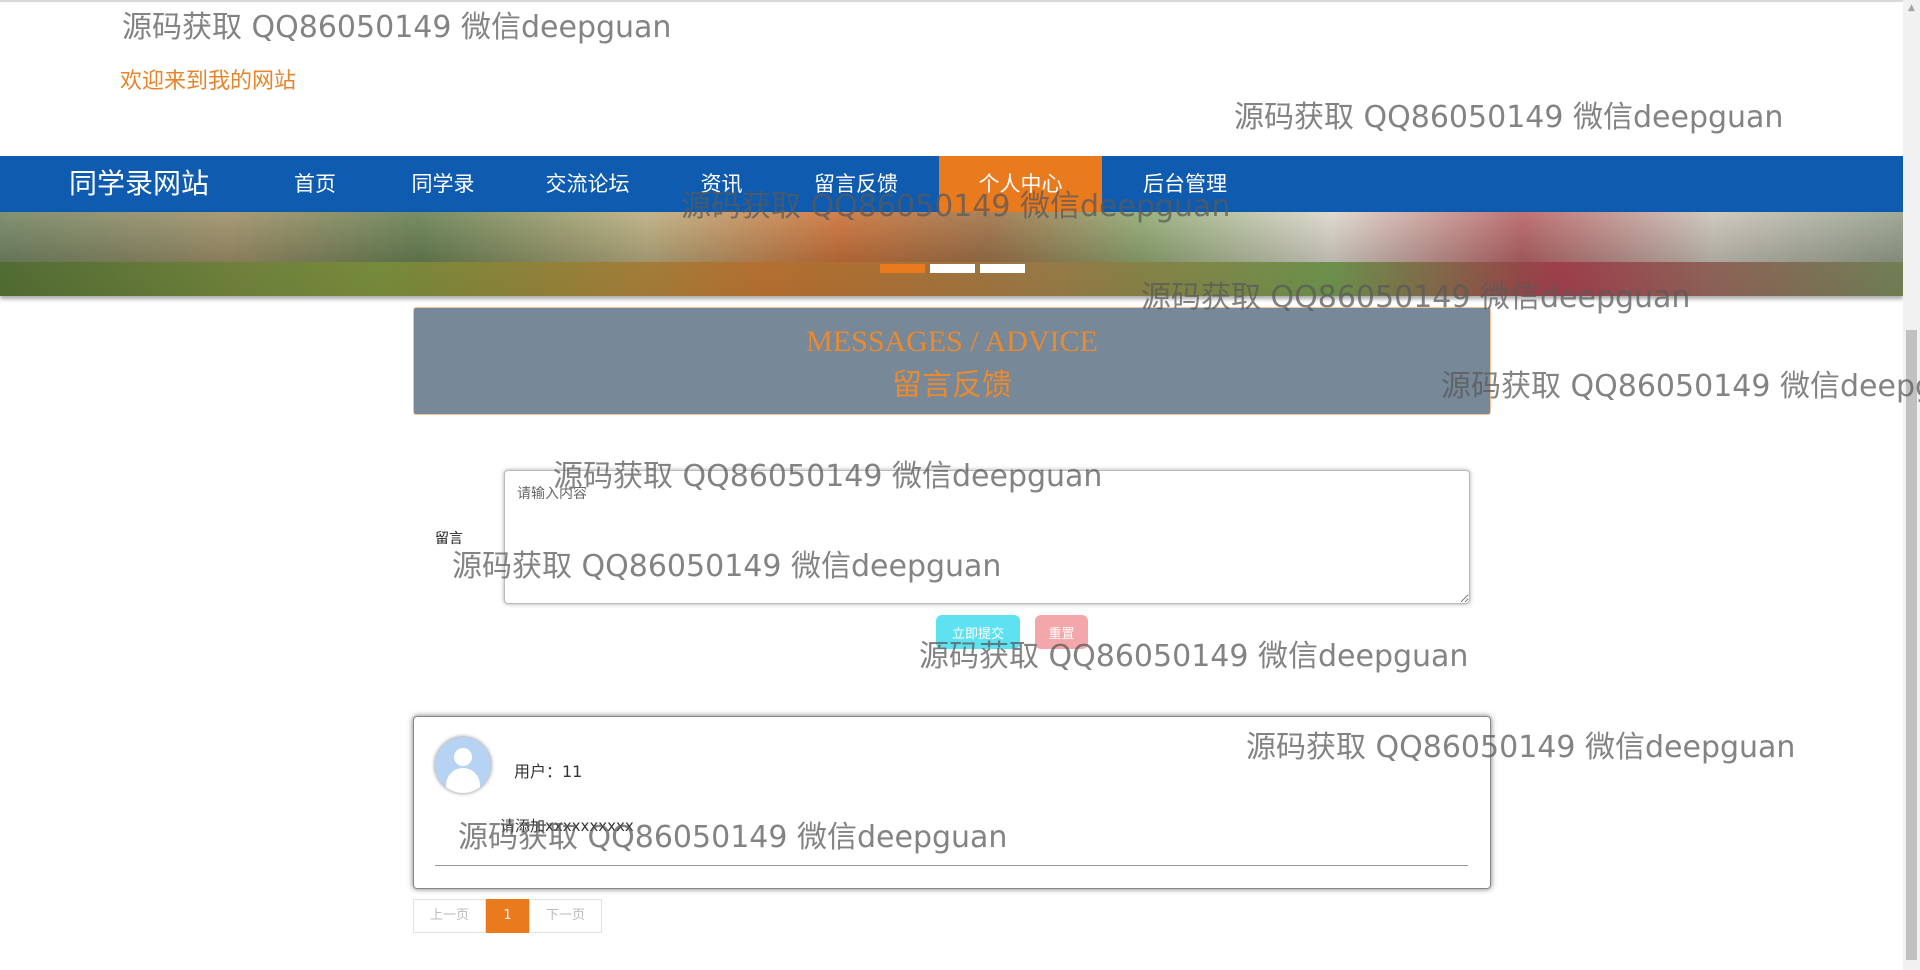  I want to click on section-header: MESSAGES / ADVICE 留言反馈, so click(952, 361).